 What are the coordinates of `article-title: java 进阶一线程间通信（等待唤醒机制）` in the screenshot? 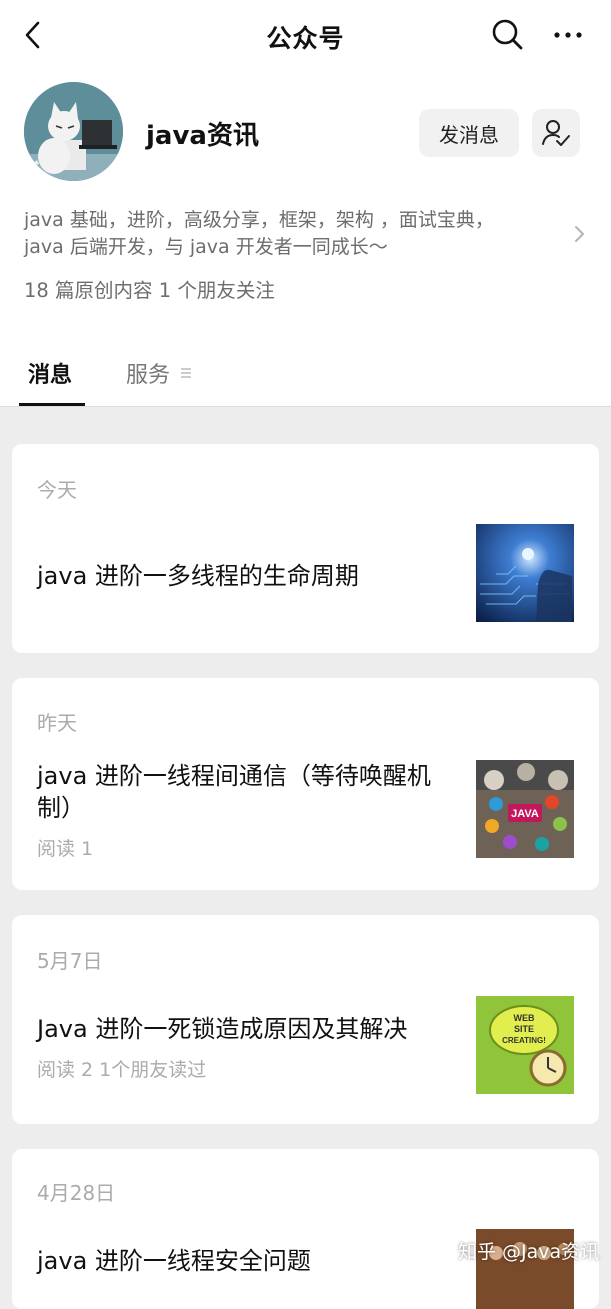 It's located at (247, 792).